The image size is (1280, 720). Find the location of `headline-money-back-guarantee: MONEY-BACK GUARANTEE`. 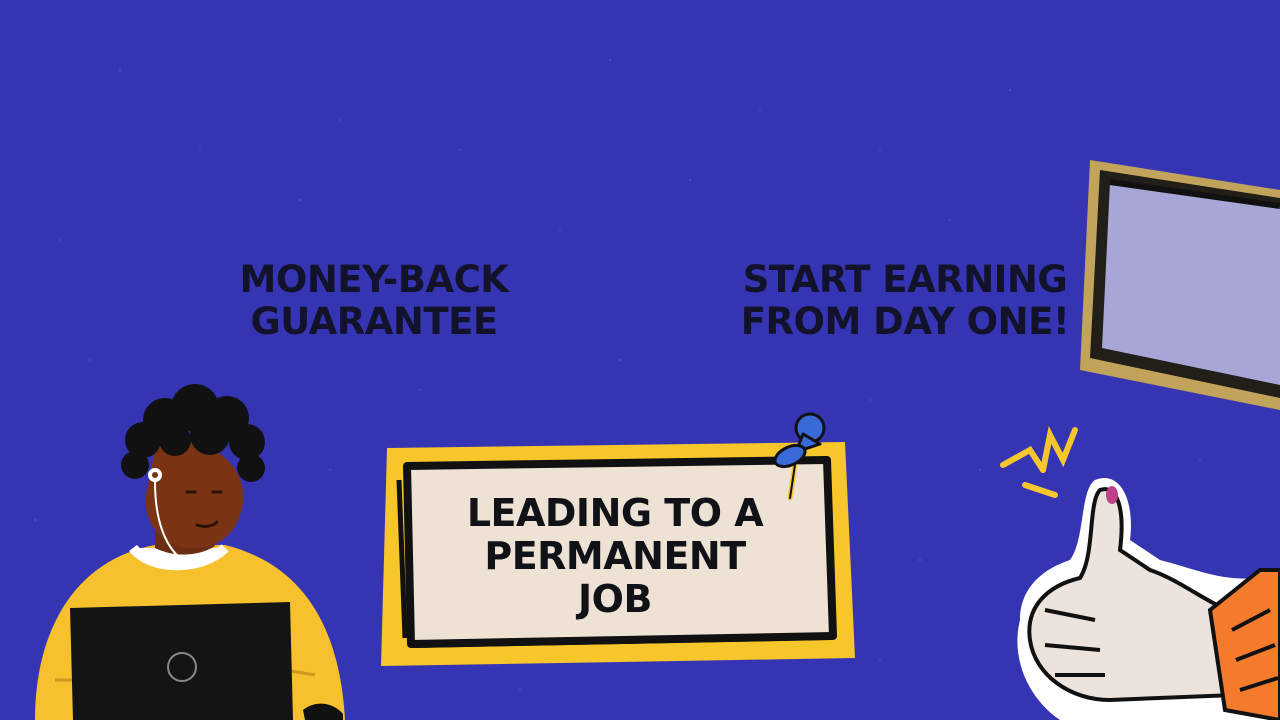

headline-money-back-guarantee: MONEY-BACK GUARANTEE is located at coordinates (374, 301).